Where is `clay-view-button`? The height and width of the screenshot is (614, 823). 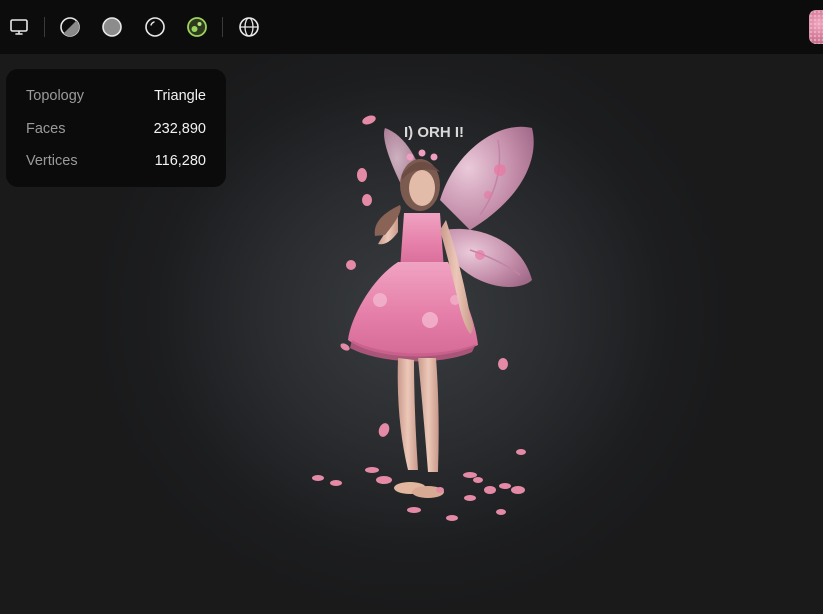
clay-view-button is located at coordinates (155, 27).